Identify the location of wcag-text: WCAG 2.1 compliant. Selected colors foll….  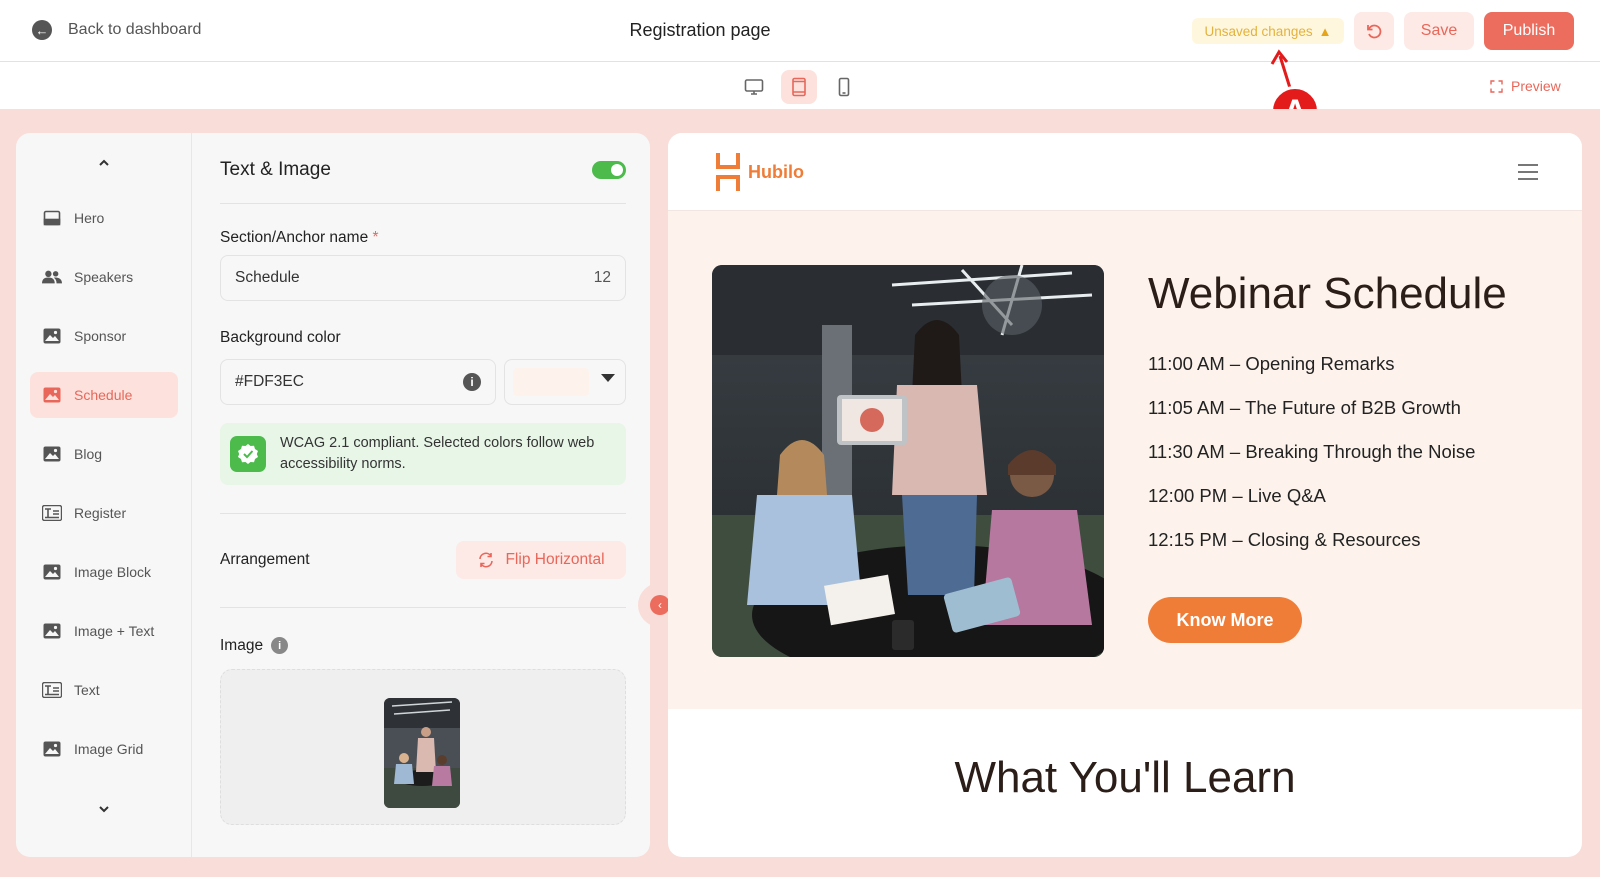
(437, 453).